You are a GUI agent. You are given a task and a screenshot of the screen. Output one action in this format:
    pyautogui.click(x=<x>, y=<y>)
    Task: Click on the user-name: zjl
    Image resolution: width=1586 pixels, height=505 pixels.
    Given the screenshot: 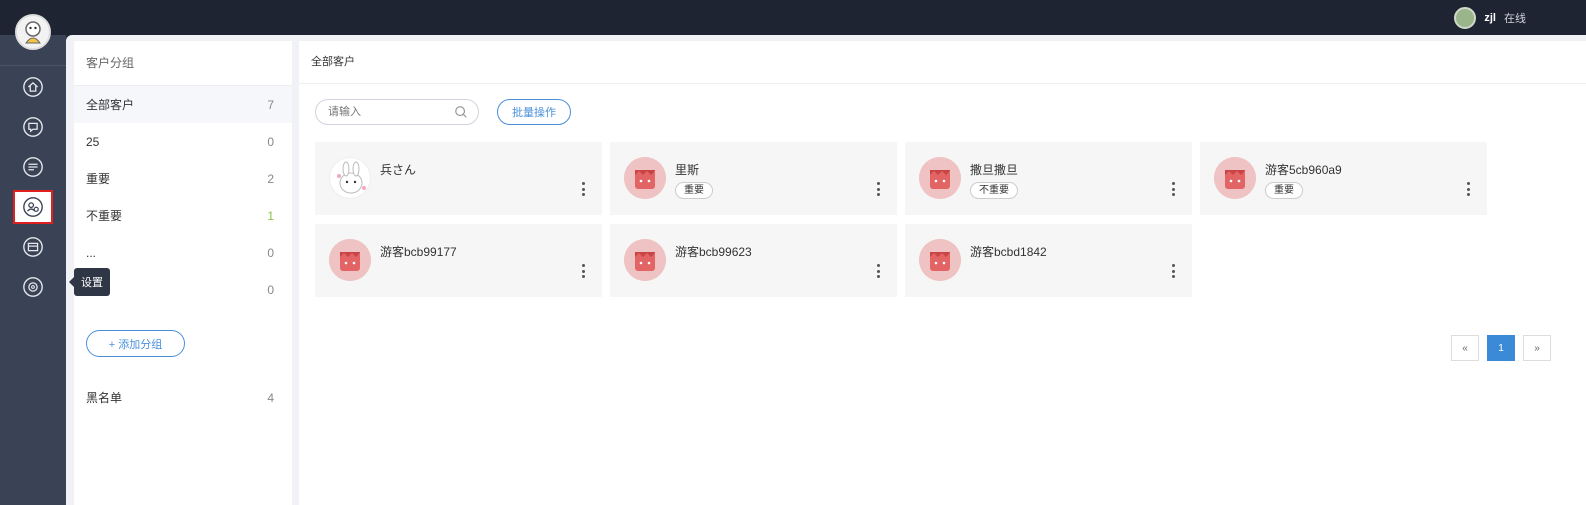 What is the action you would take?
    pyautogui.click(x=1490, y=18)
    